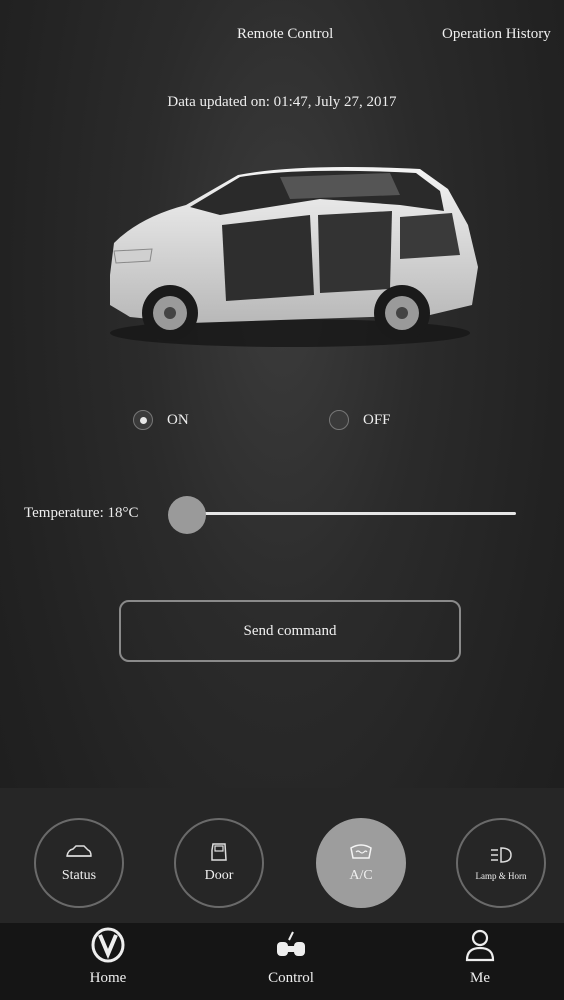 The width and height of the screenshot is (564, 1000). What do you see at coordinates (361, 851) in the screenshot?
I see `ac-icon` at bounding box center [361, 851].